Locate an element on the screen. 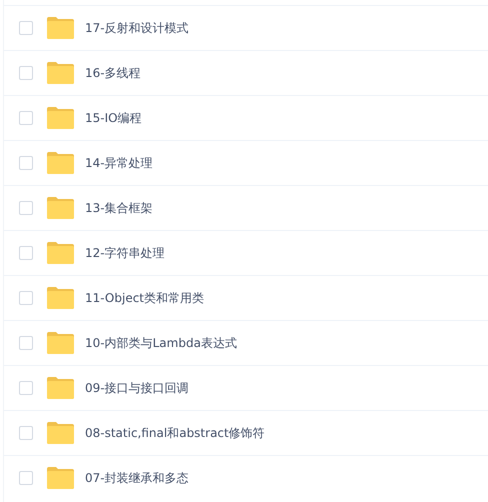 This screenshot has width=488, height=502. folder-name: 09-接口与接口回调 is located at coordinates (137, 388).